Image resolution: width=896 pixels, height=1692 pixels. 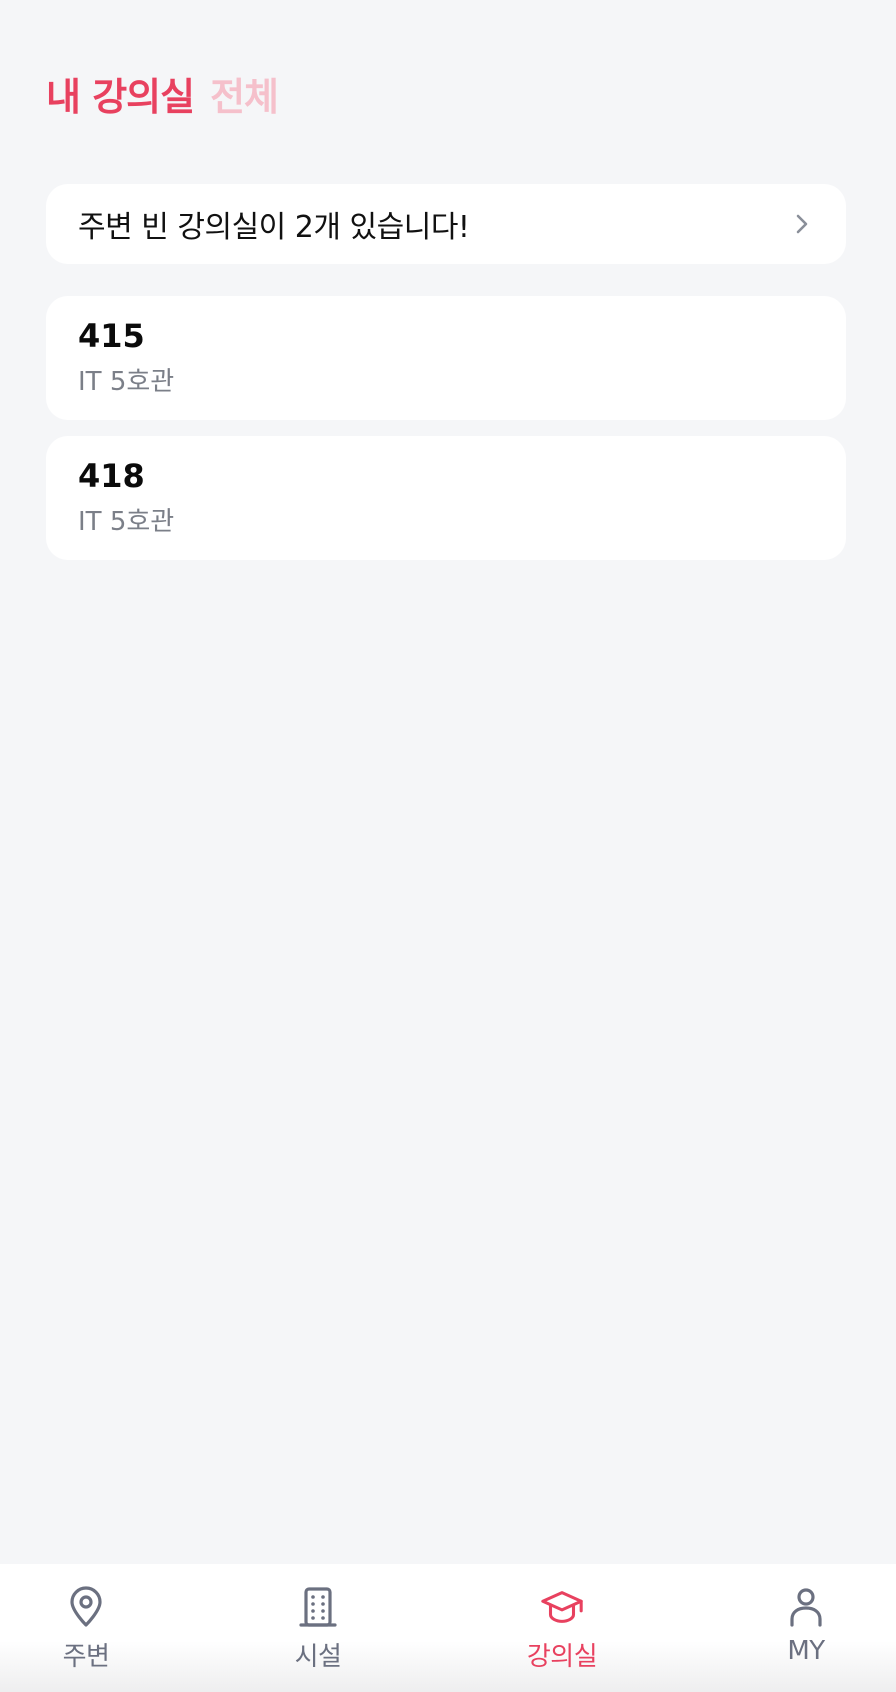 What do you see at coordinates (111, 476) in the screenshot?
I see `classroom-number: 418` at bounding box center [111, 476].